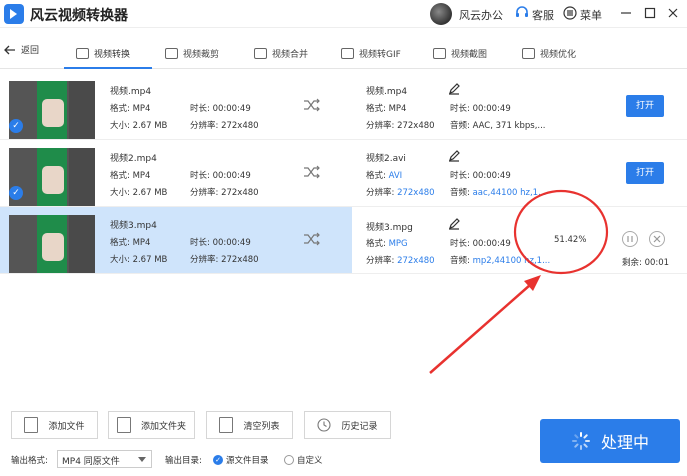  Describe the element at coordinates (324, 425) in the screenshot. I see `clock-icon` at that location.